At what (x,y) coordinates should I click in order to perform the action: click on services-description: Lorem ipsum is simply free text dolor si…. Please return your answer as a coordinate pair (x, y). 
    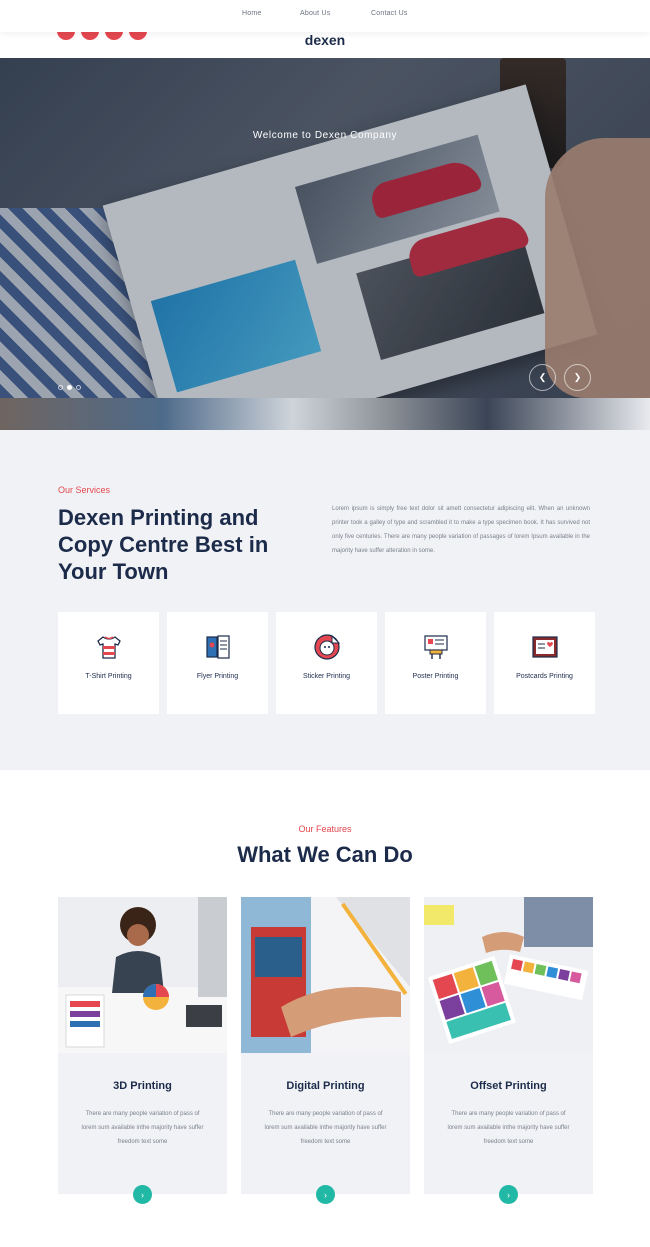
    Looking at the image, I should click on (461, 530).